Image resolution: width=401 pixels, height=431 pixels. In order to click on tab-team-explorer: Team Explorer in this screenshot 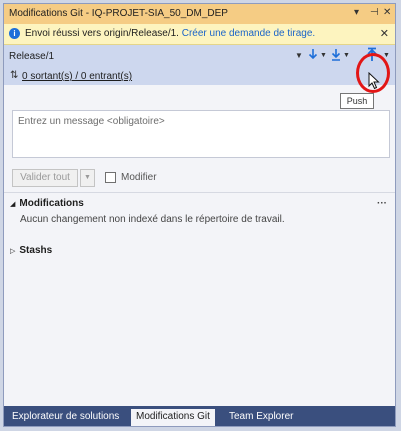, I will do `click(261, 417)`.